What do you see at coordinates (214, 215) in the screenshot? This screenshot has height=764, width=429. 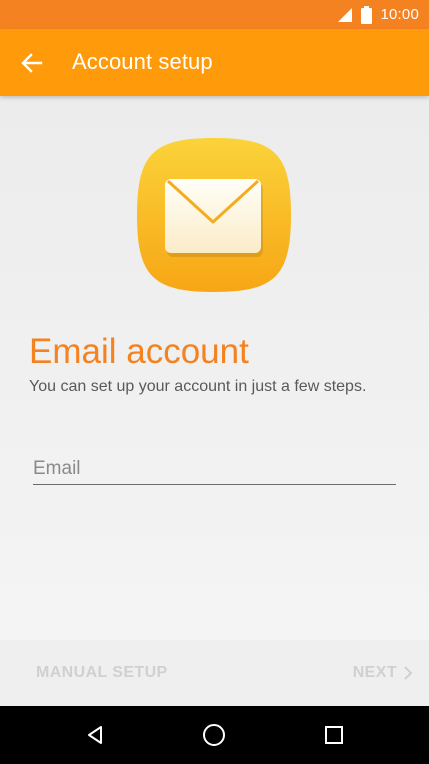 I see `mail-icon` at bounding box center [214, 215].